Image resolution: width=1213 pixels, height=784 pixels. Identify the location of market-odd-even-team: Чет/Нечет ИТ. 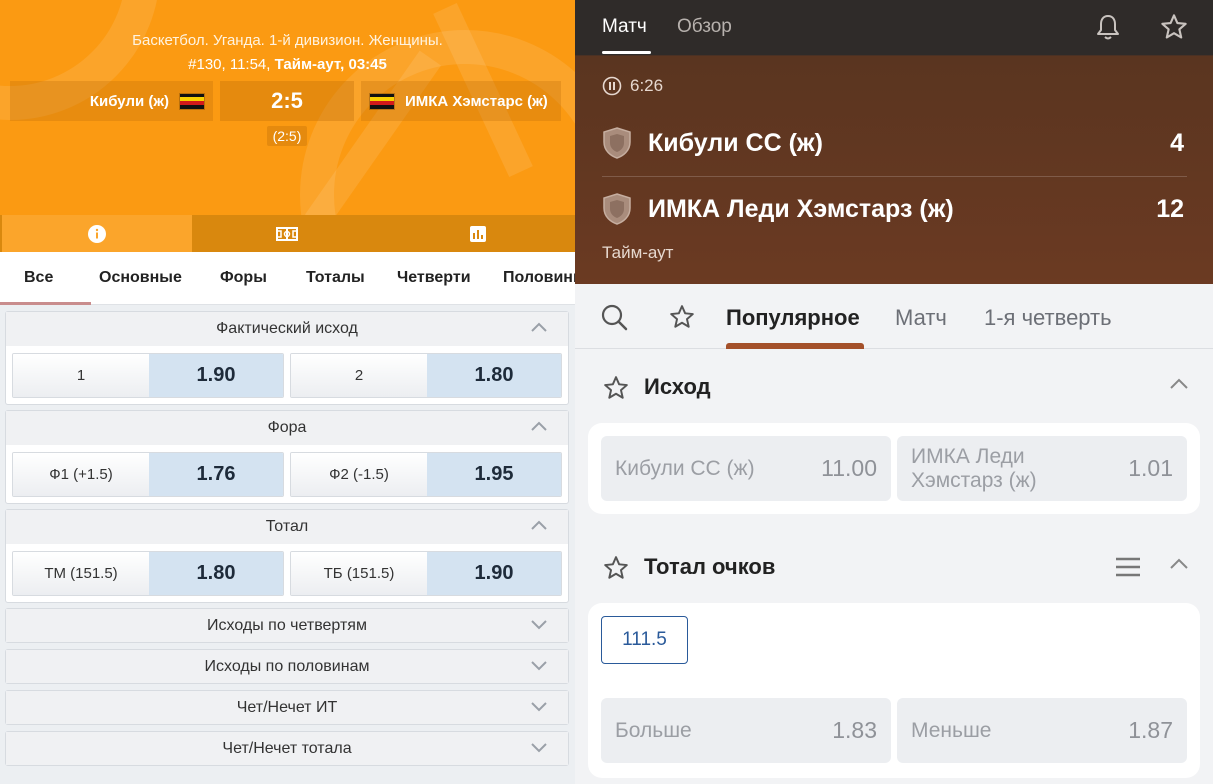
(287, 707).